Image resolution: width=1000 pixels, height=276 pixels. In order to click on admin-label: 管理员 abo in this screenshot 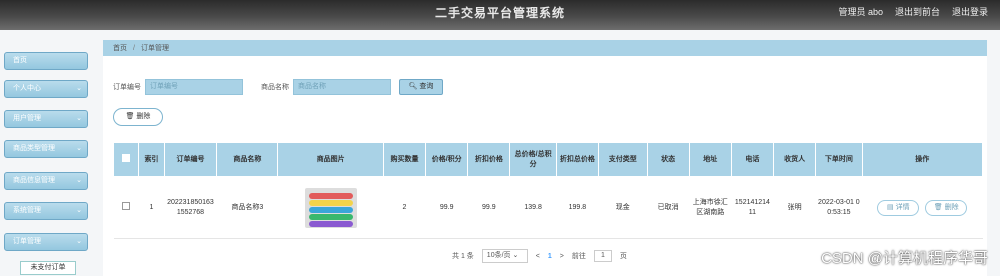, I will do `click(860, 12)`.